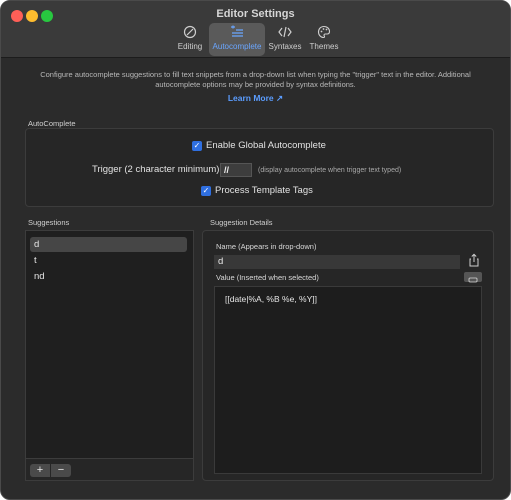  What do you see at coordinates (108, 244) in the screenshot?
I see `list-item: d` at bounding box center [108, 244].